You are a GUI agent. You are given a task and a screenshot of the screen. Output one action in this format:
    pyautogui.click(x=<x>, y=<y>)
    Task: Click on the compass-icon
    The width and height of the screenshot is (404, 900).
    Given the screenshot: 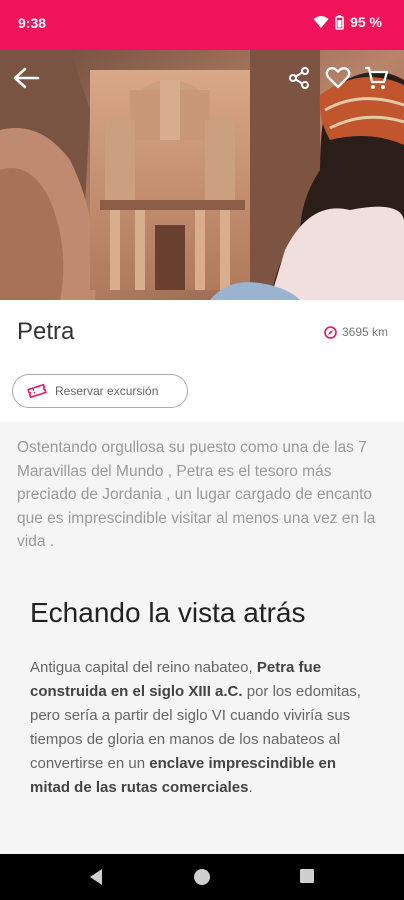 What is the action you would take?
    pyautogui.click(x=330, y=332)
    